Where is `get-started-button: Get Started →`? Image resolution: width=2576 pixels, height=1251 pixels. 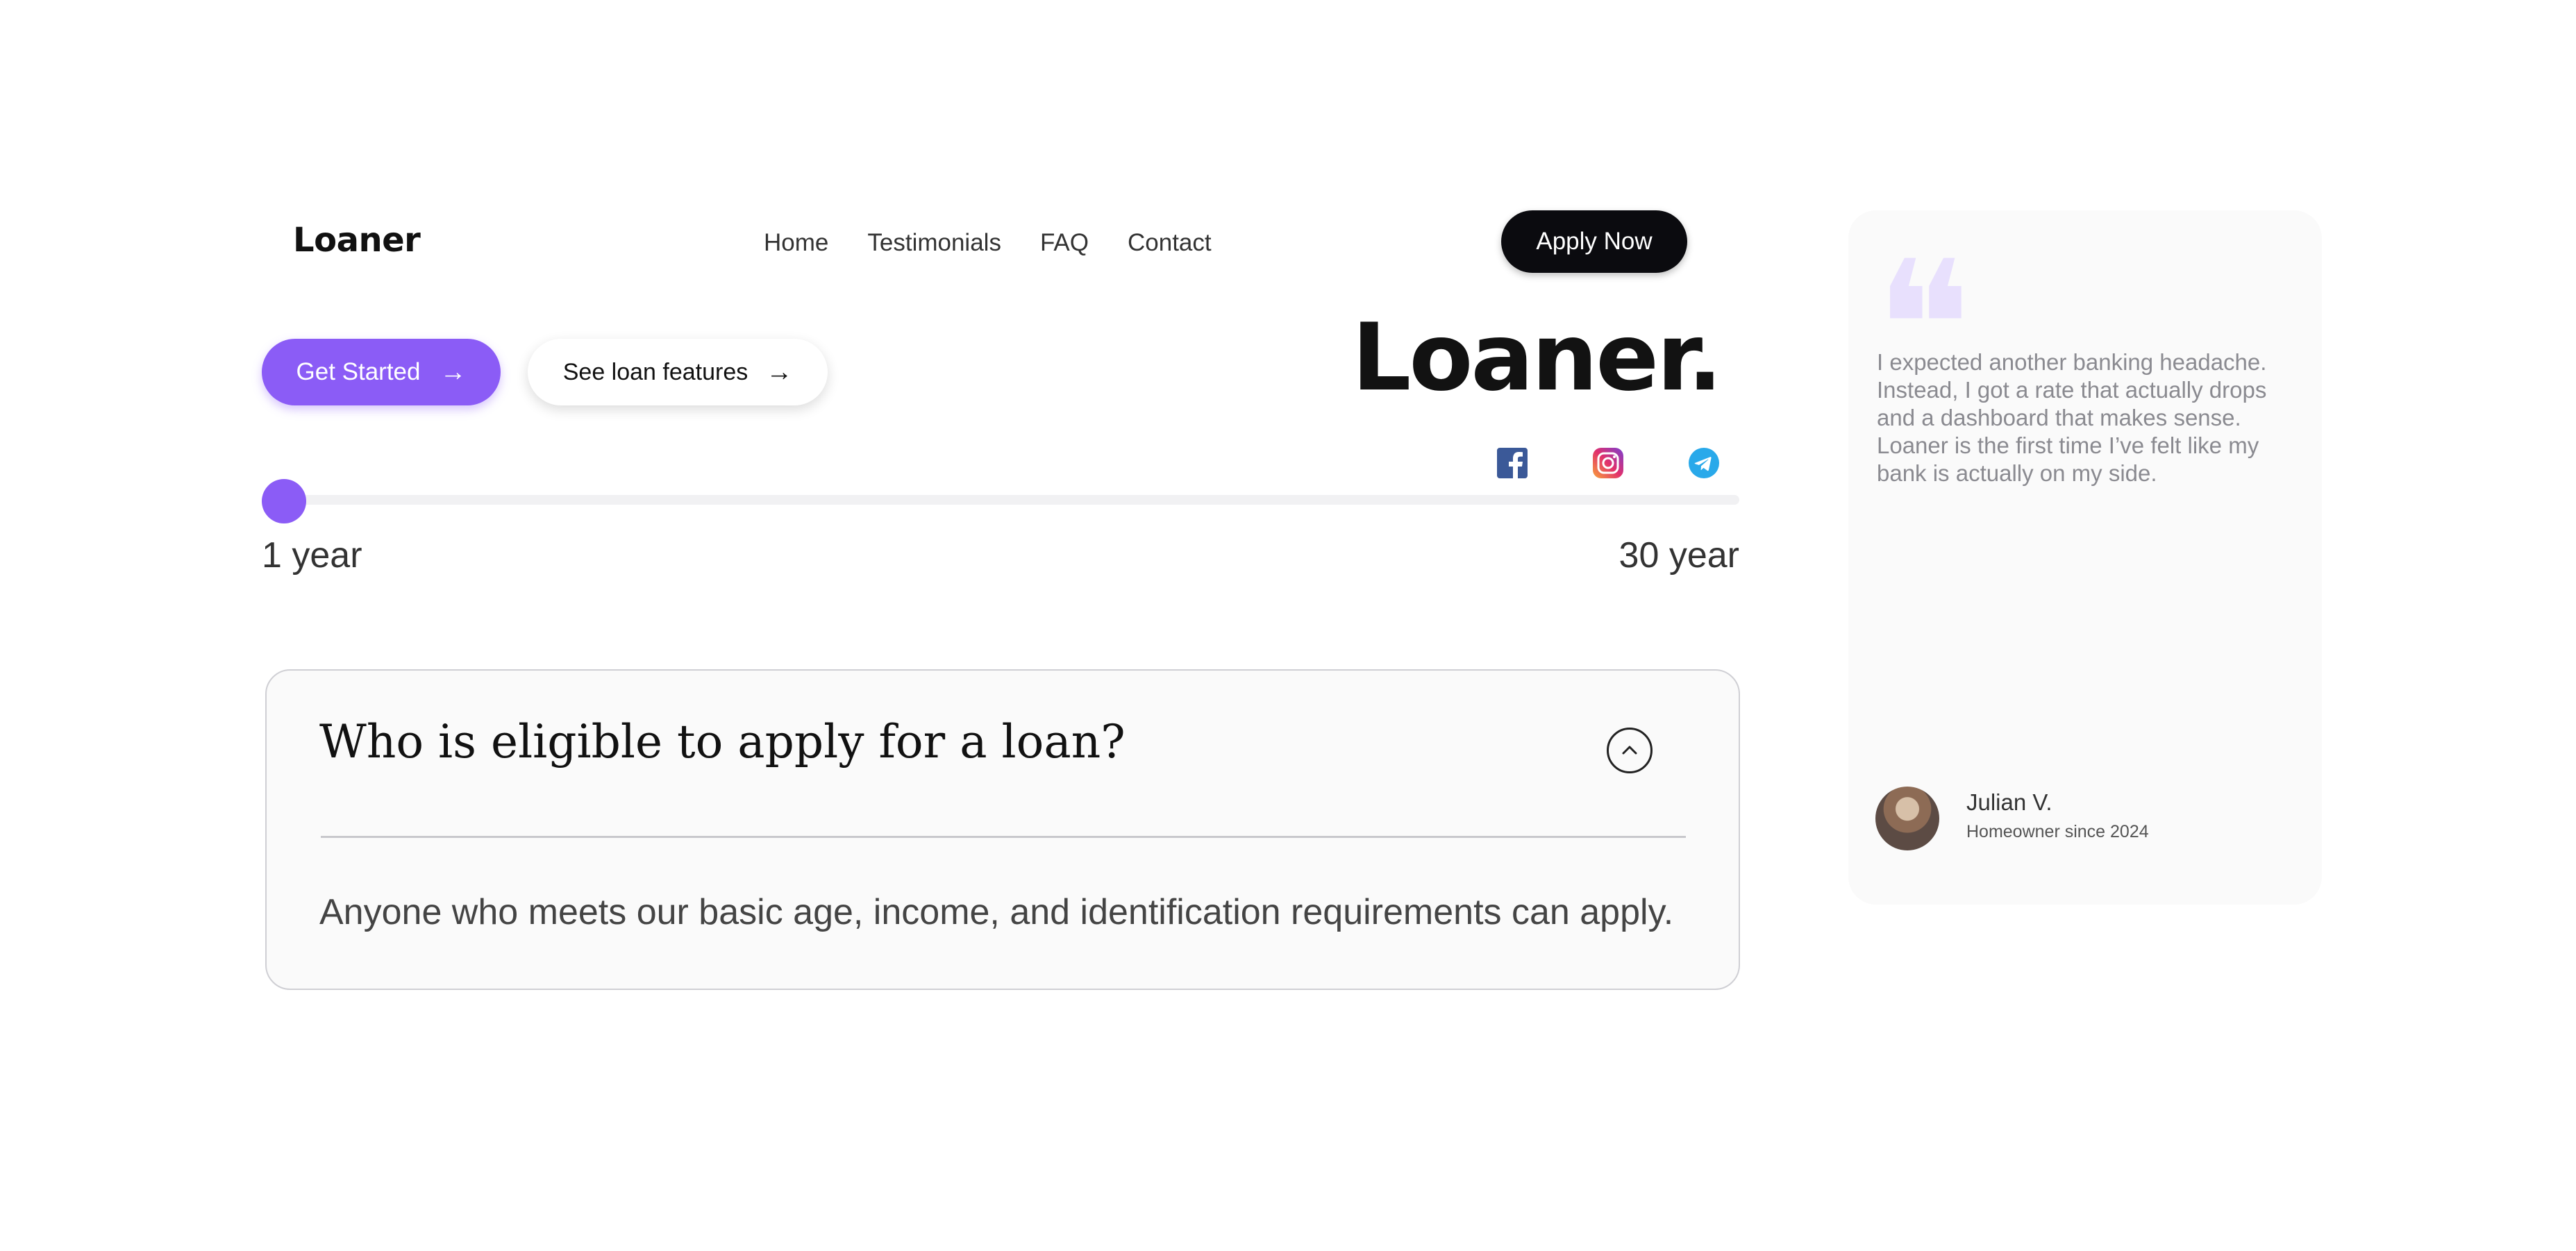
get-started-button: Get Started → is located at coordinates (381, 372).